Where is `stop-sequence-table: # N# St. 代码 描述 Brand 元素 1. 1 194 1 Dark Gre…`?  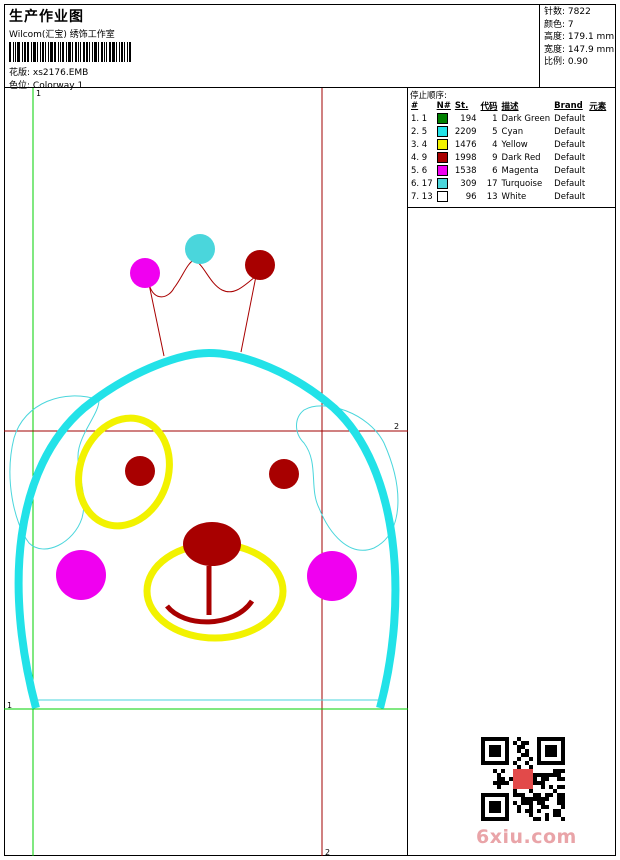 stop-sequence-table: # N# St. 代码 描述 Brand 元素 1. 1 194 1 Dark Gre… is located at coordinates (508, 151).